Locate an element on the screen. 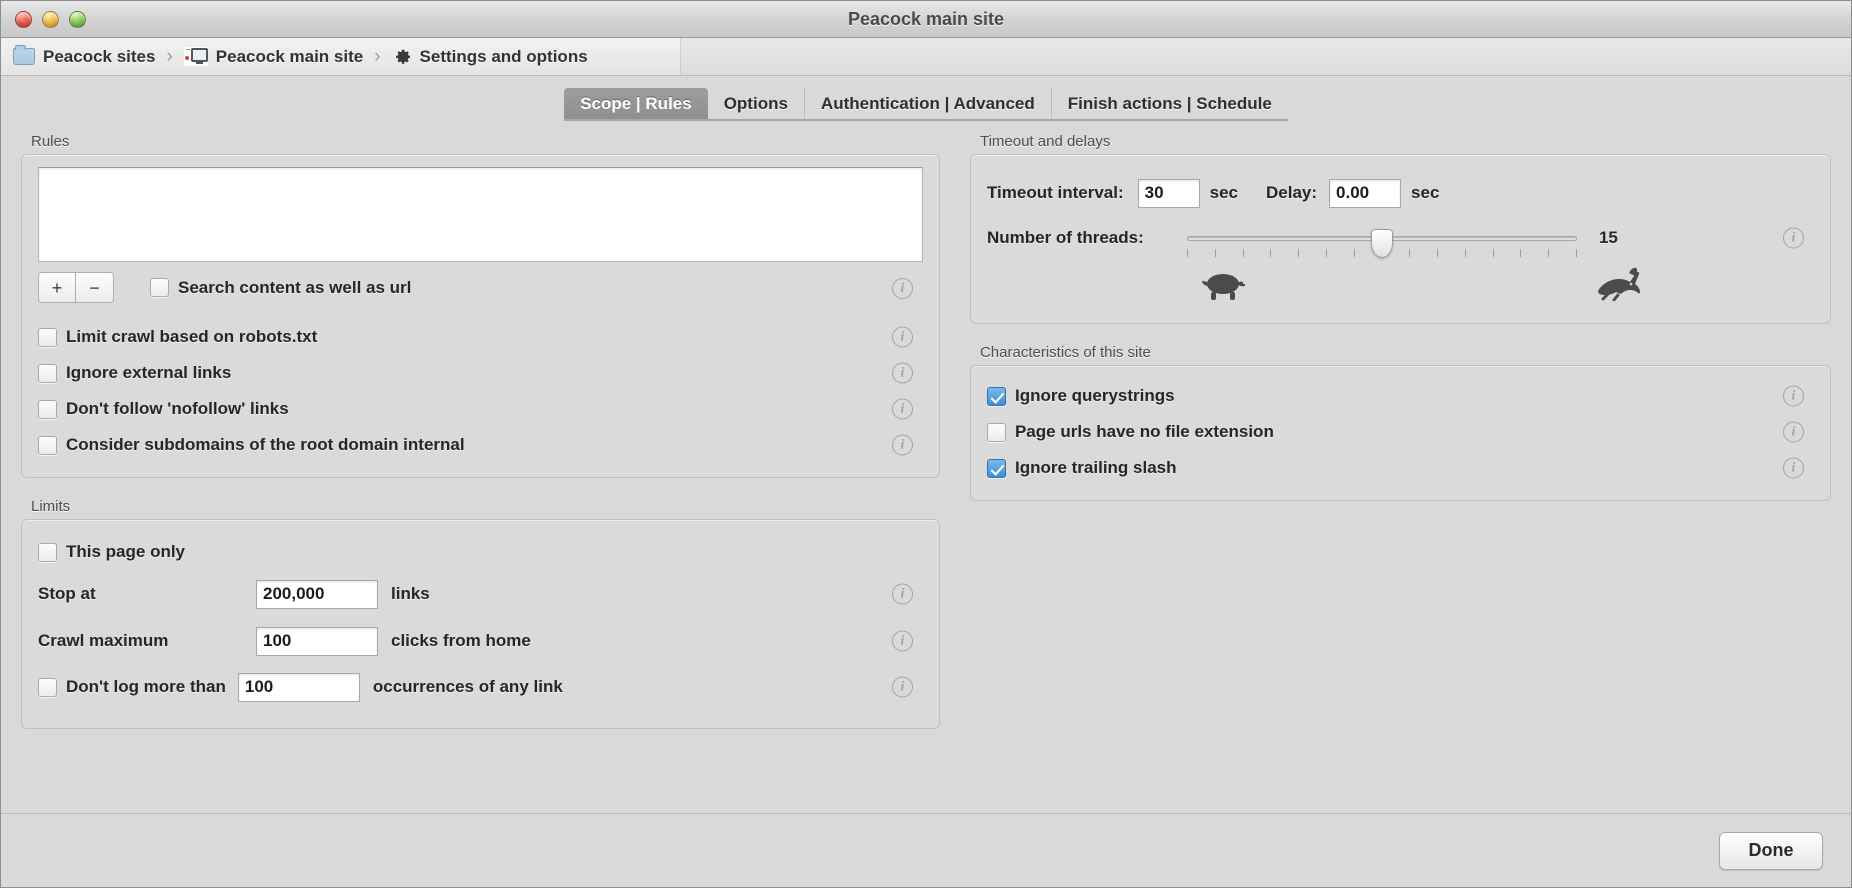 The width and height of the screenshot is (1852, 888). rules-add-remove-buttons: + − is located at coordinates (76, 287).